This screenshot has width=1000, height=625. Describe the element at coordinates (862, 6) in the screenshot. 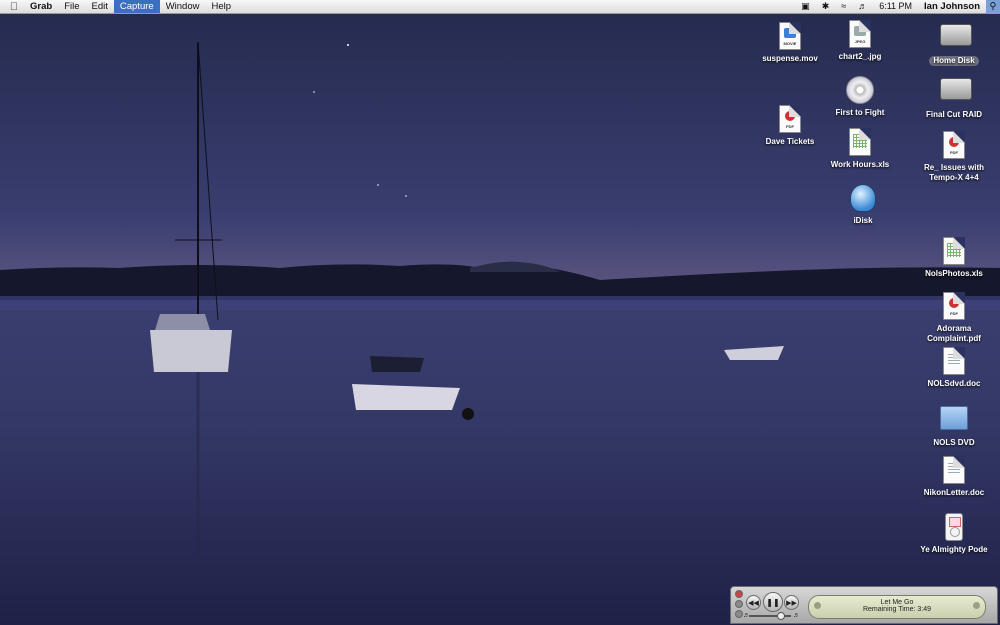

I see `volume-icon: ♬` at that location.